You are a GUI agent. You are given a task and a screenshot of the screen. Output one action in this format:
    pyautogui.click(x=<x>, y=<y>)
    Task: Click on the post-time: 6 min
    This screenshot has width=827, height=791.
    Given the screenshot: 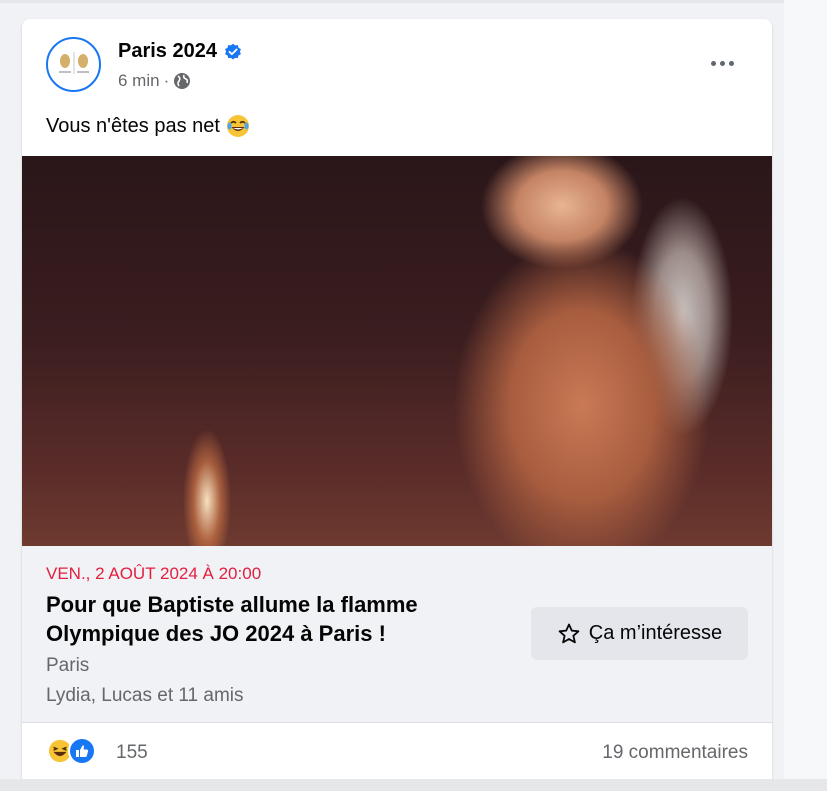 What is the action you would take?
    pyautogui.click(x=139, y=81)
    